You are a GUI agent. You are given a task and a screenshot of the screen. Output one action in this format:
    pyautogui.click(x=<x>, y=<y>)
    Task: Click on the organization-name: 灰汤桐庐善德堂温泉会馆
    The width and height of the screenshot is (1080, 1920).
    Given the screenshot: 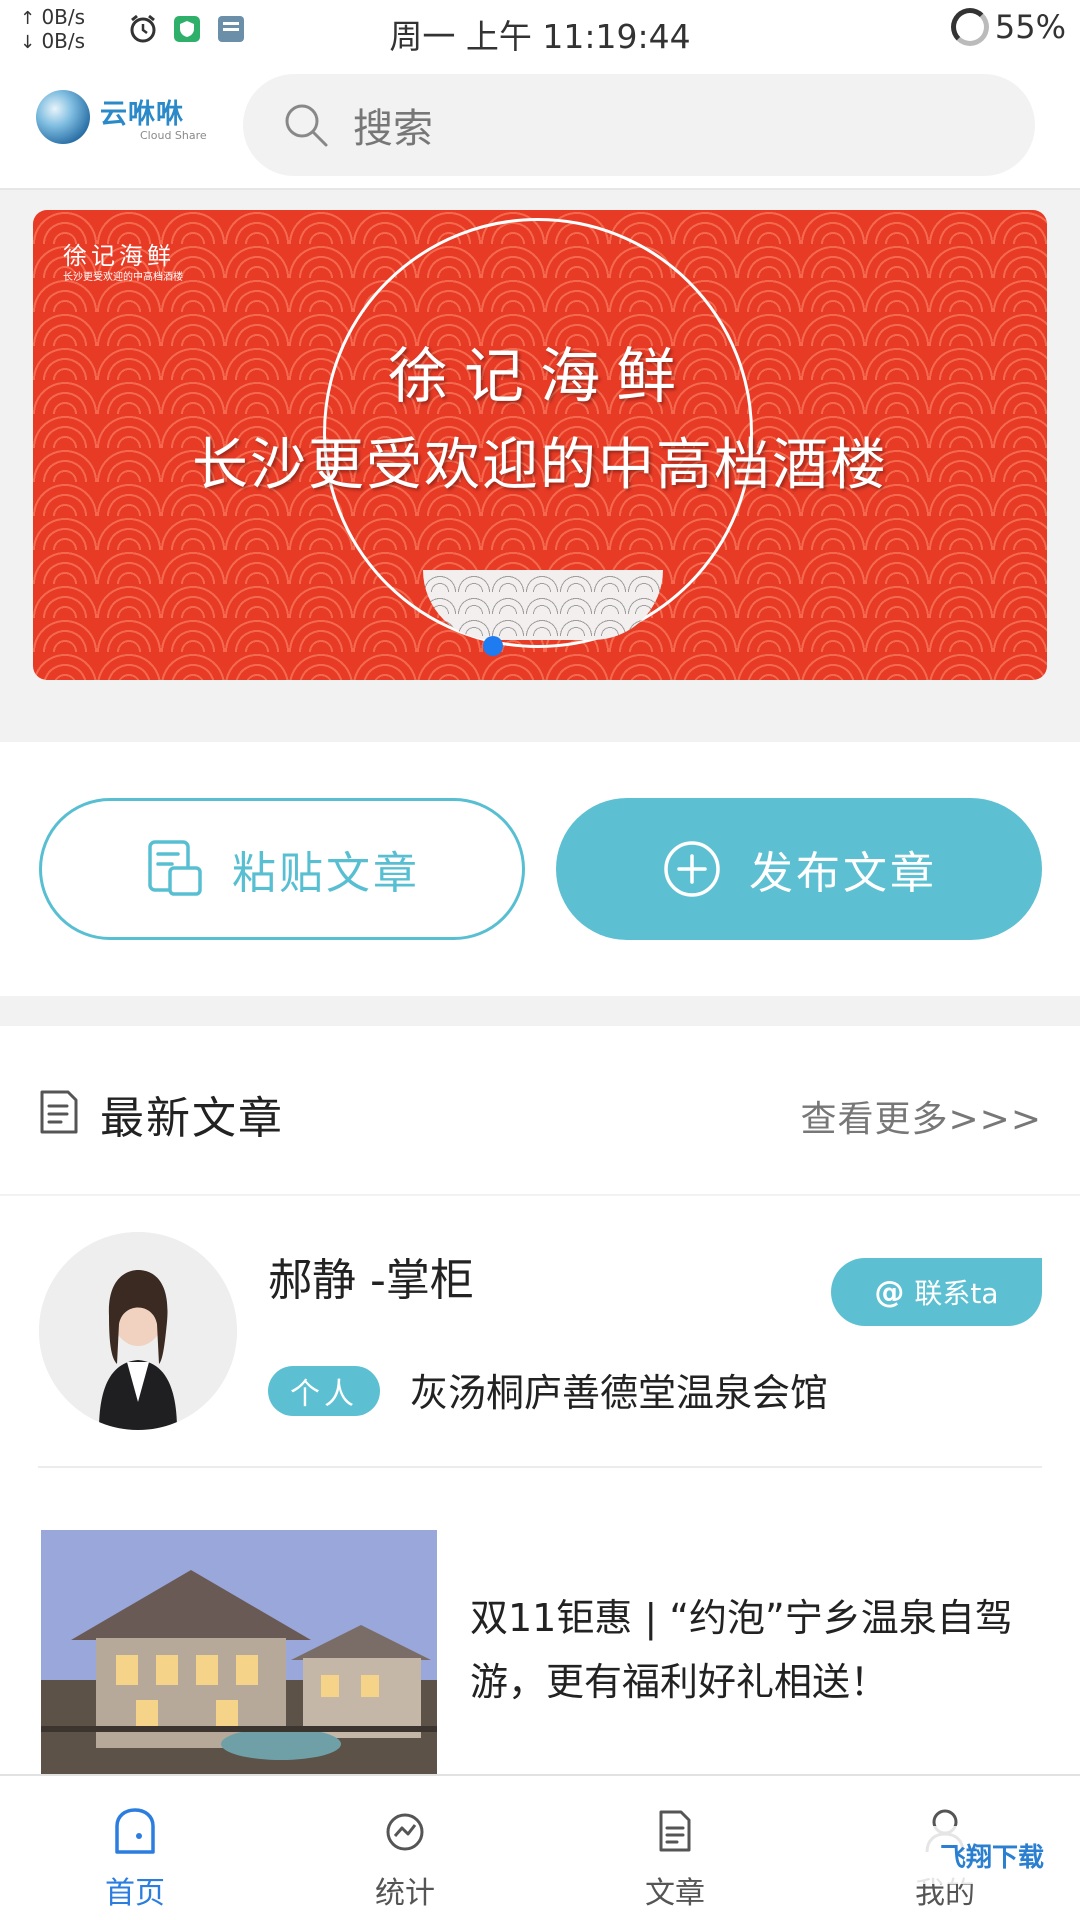 What is the action you would take?
    pyautogui.click(x=619, y=1393)
    